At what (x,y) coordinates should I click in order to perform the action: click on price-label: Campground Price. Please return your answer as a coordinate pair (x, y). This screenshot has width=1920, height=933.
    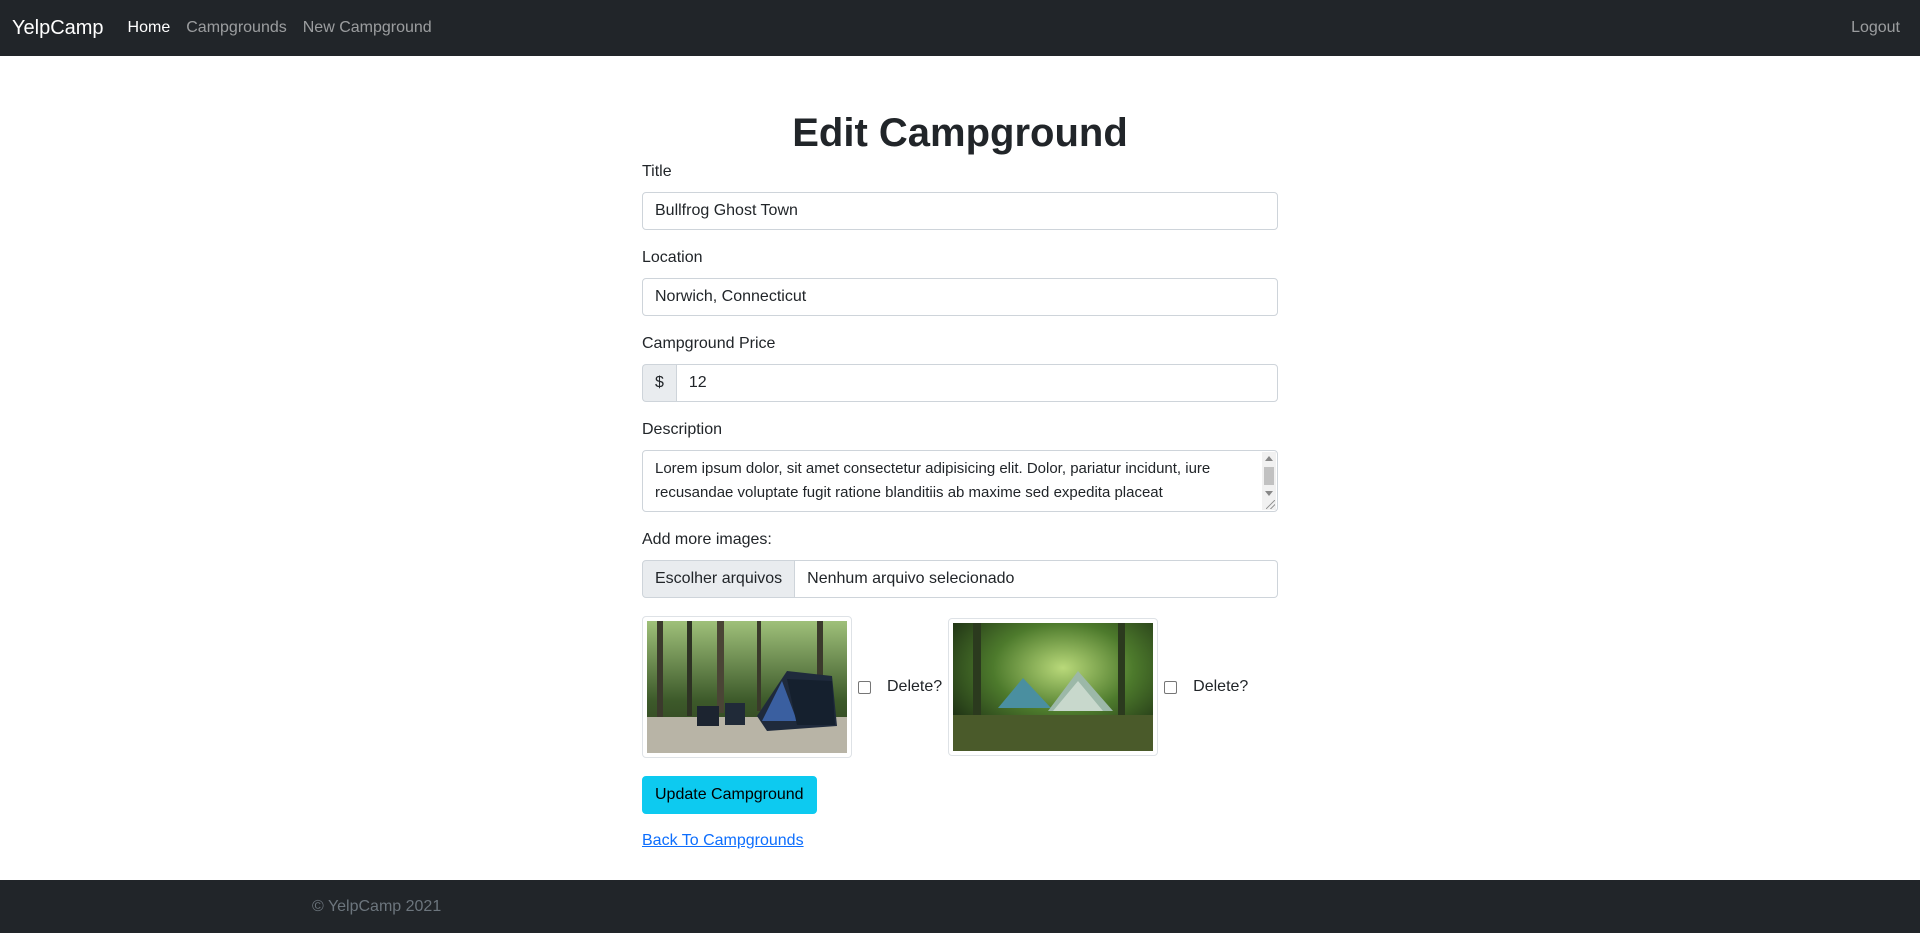
    Looking at the image, I should click on (709, 343).